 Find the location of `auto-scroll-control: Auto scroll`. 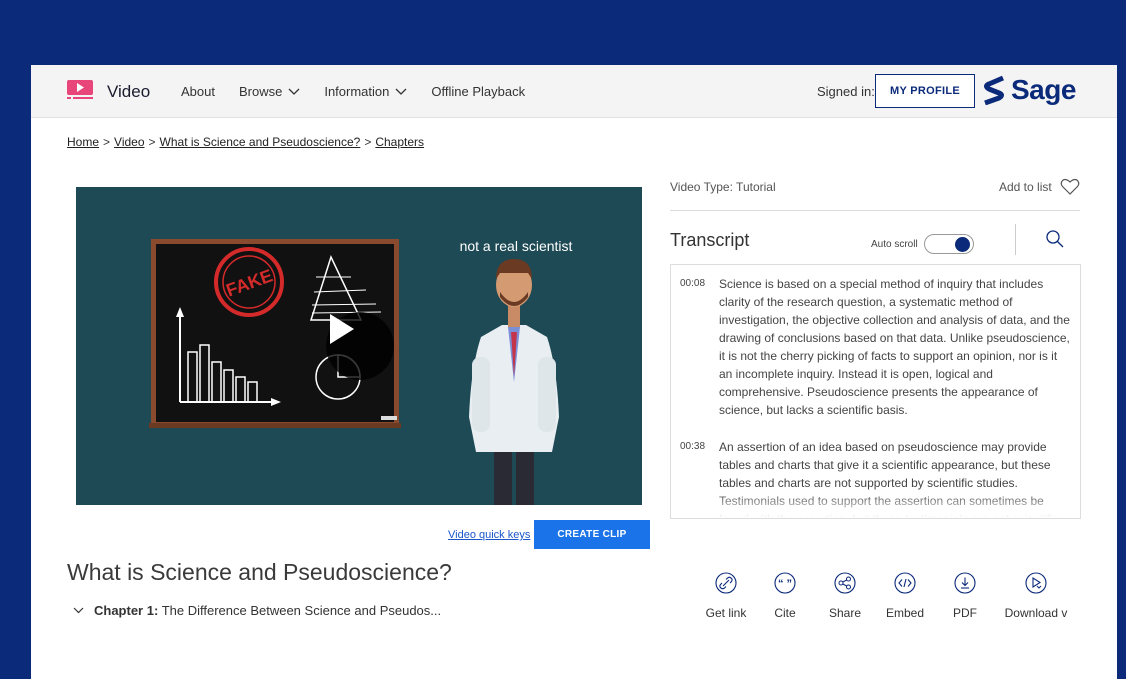

auto-scroll-control: Auto scroll is located at coordinates (922, 244).